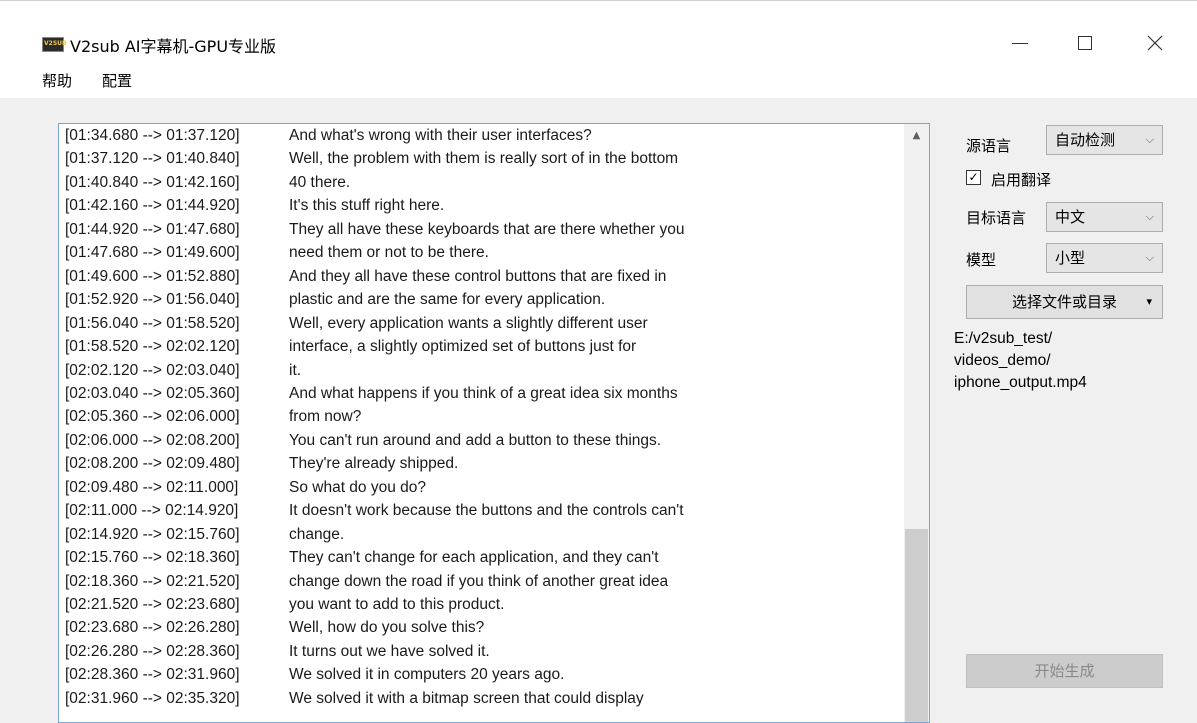  I want to click on selected-path-line: iphone_output.mp4, so click(1020, 382).